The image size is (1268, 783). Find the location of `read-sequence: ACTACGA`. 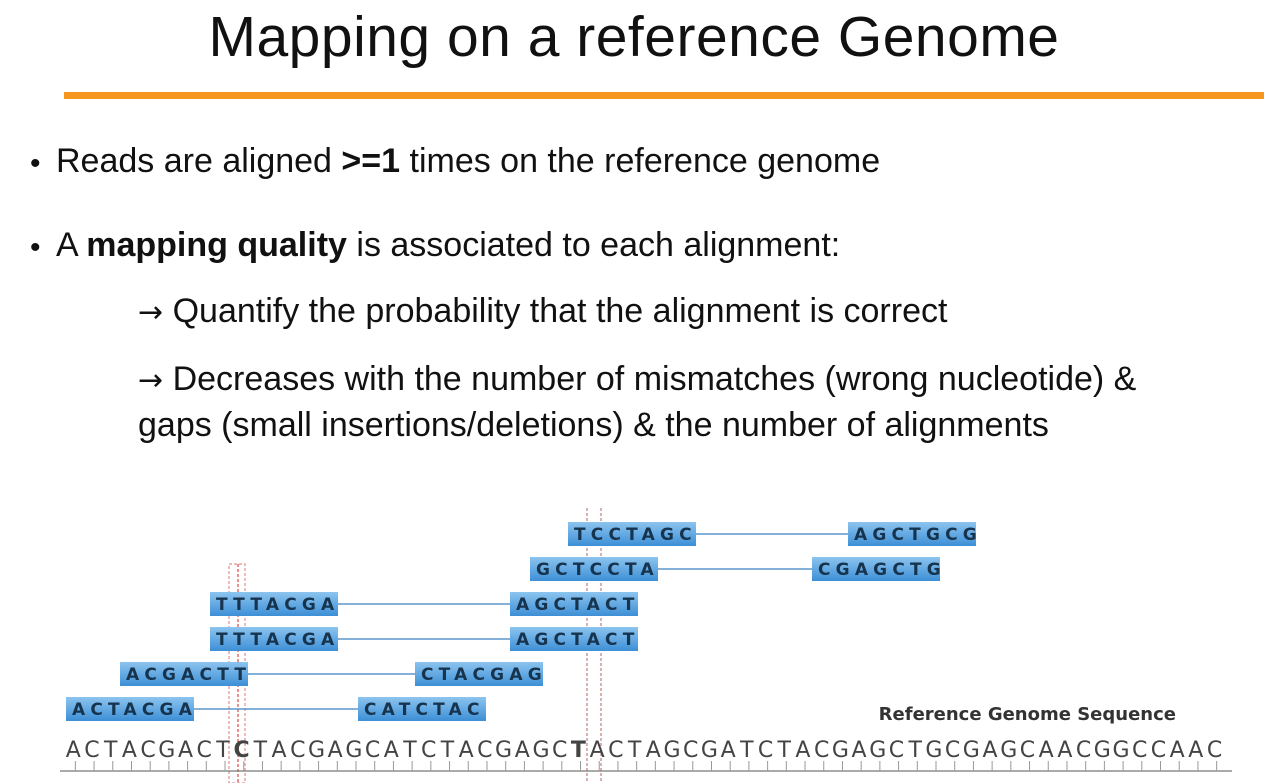

read-sequence: ACTACGA is located at coordinates (134, 710).